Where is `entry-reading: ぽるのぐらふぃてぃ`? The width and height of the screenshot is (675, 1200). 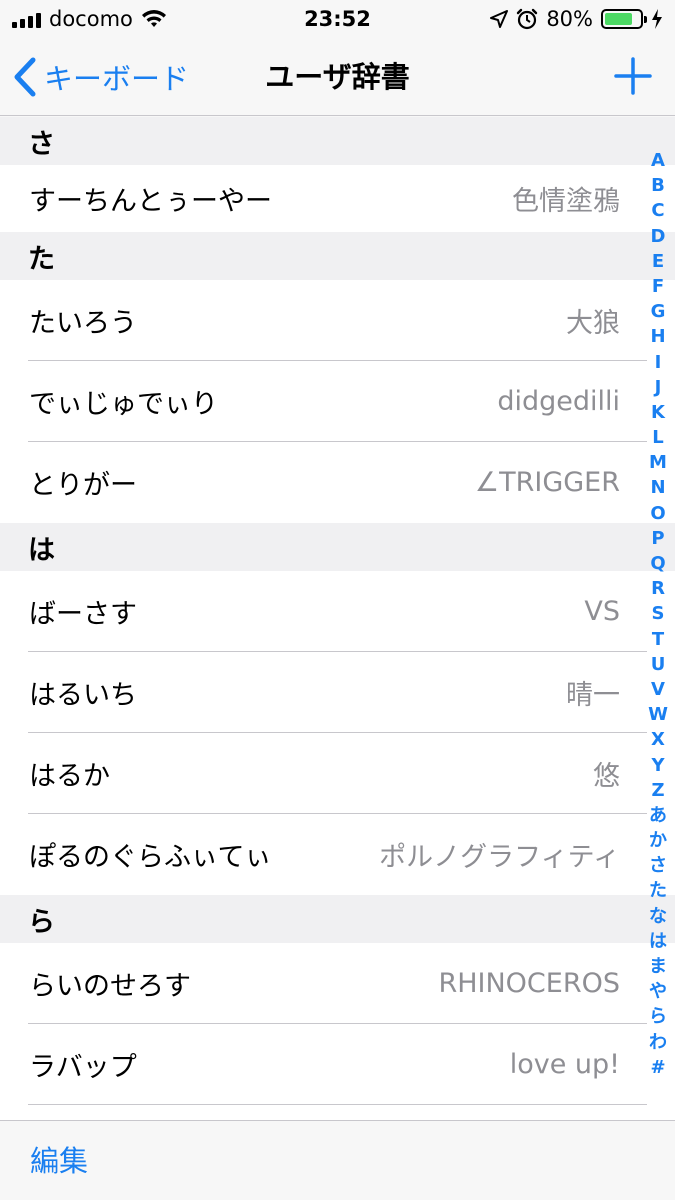
entry-reading: ぽるのぐらふぃてぃ is located at coordinates (150, 857).